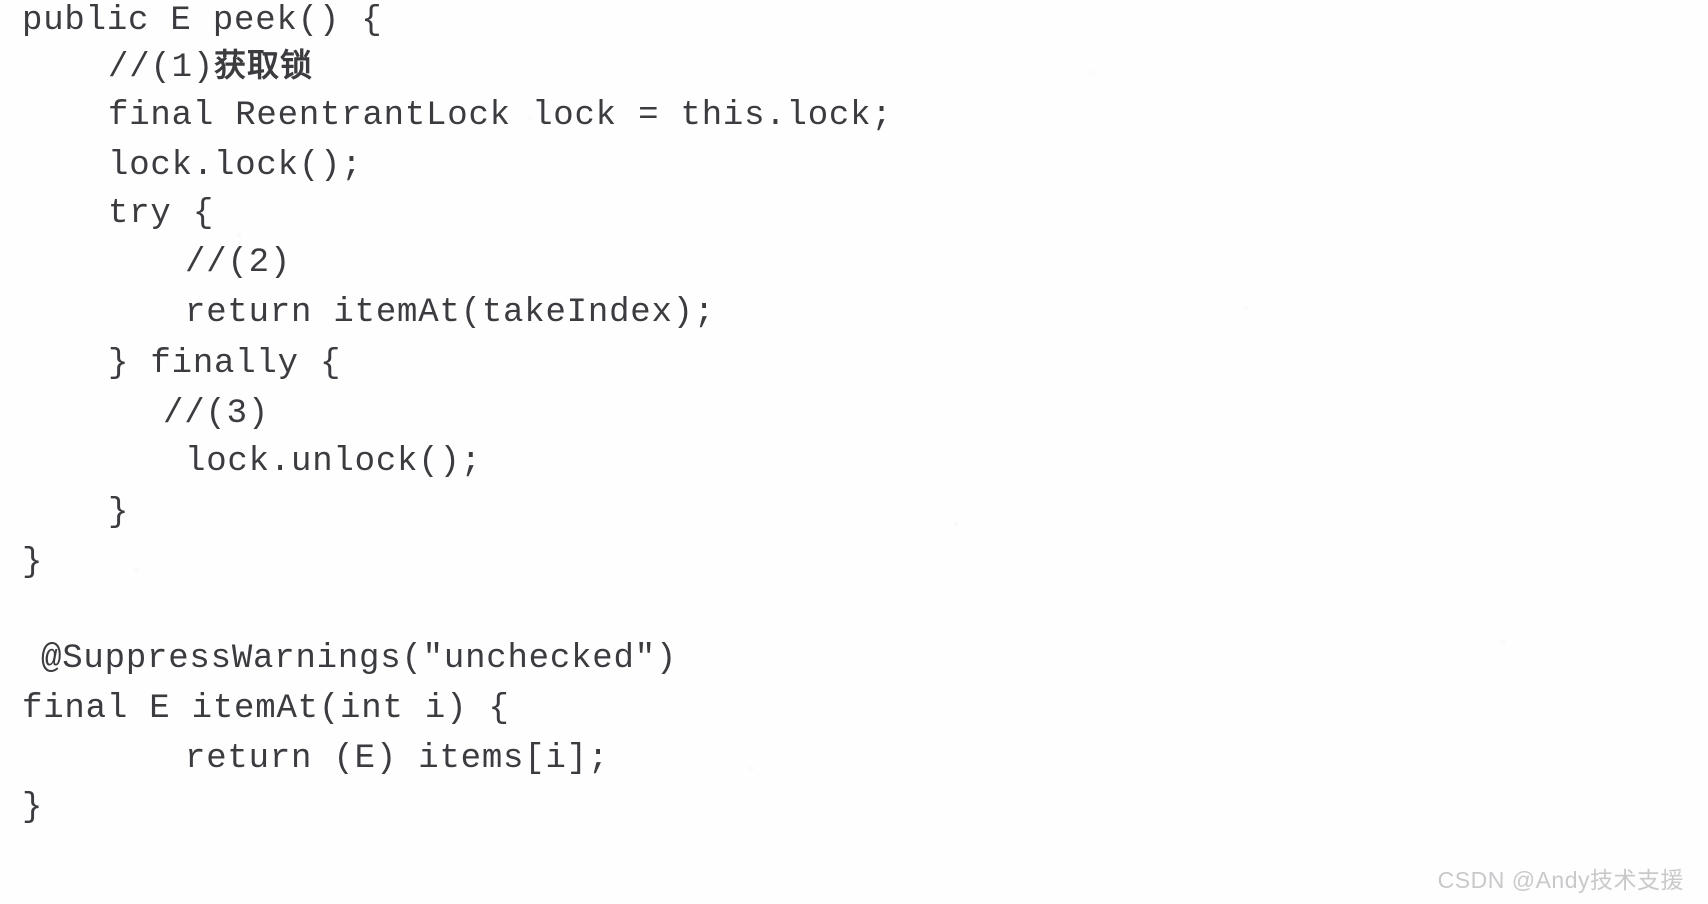 The width and height of the screenshot is (1708, 904). Describe the element at coordinates (235, 166) in the screenshot. I see `code-line: lock.lock();` at that location.